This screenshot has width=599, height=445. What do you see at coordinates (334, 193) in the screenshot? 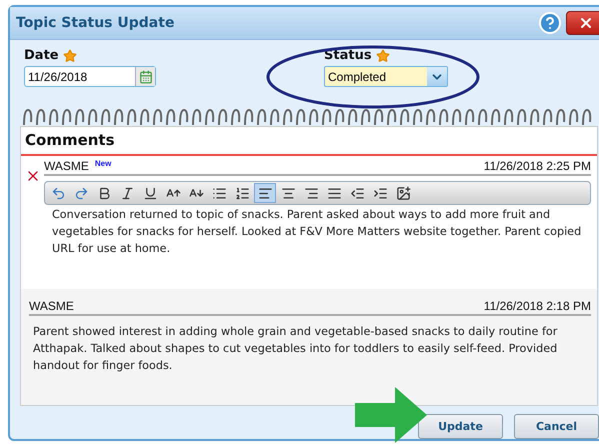
I see `align-justify-icon` at bounding box center [334, 193].